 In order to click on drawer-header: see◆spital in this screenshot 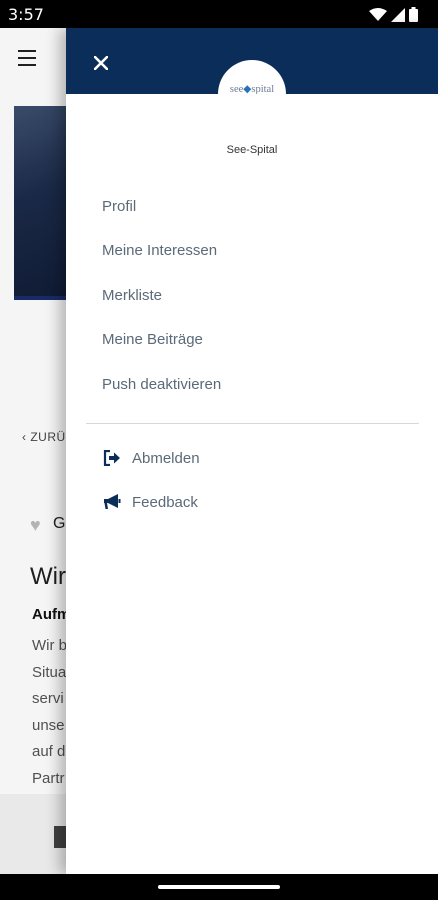, I will do `click(252, 61)`.